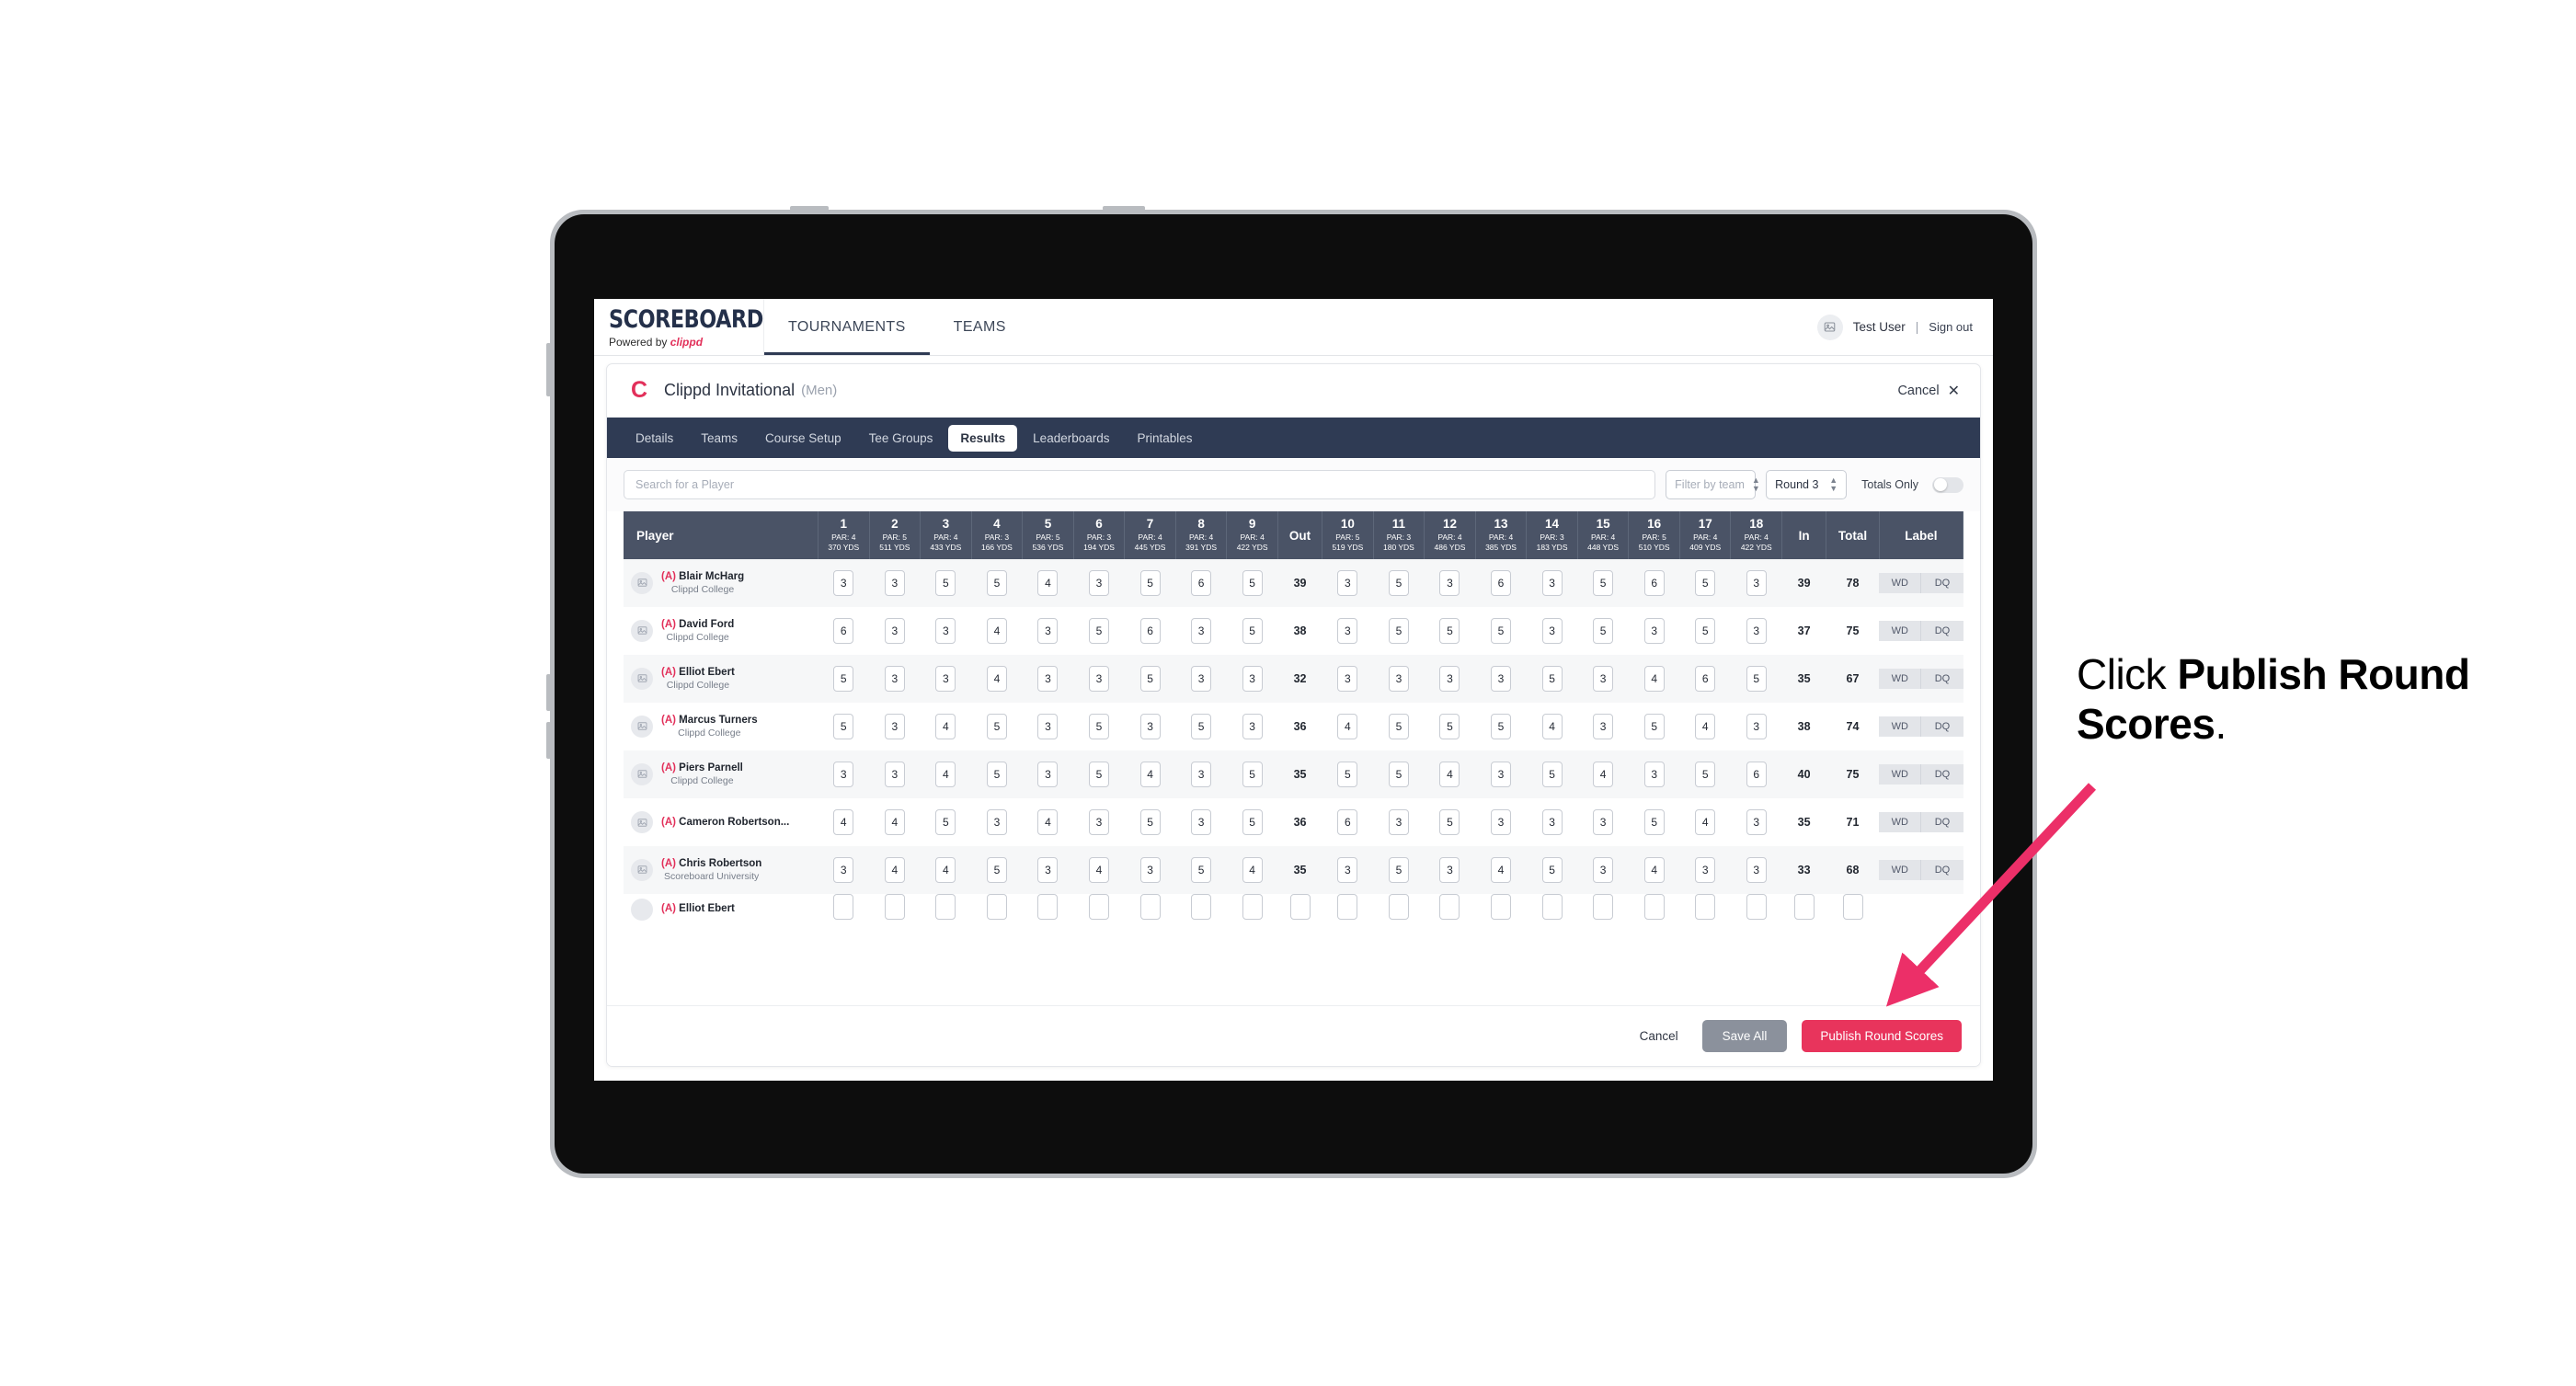  I want to click on score-input-back-6: 3, so click(1604, 679).